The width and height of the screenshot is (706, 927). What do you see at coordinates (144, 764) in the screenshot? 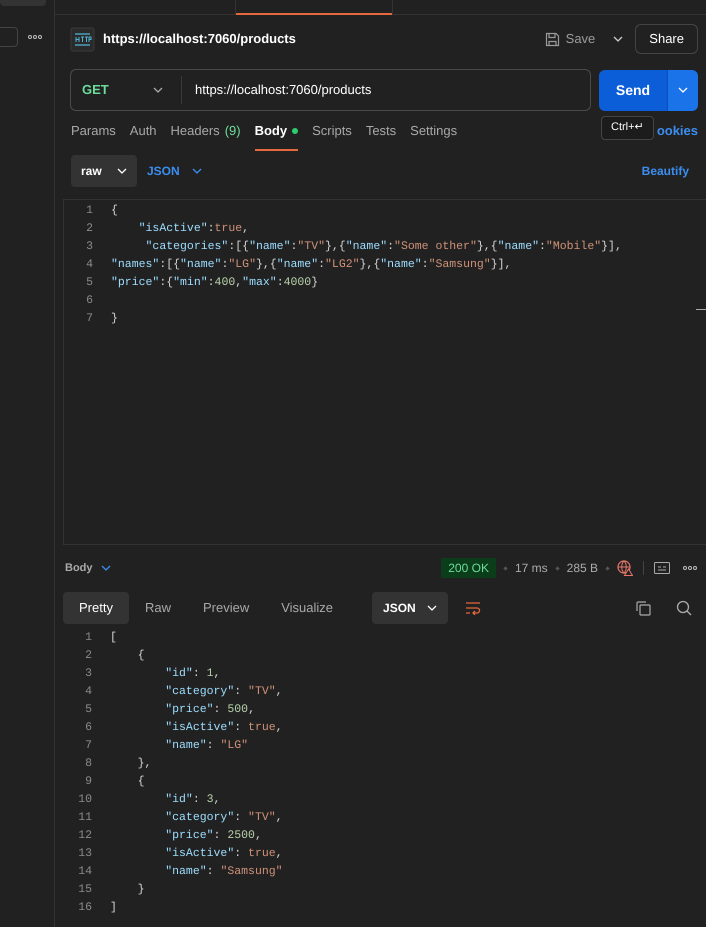
I see `code-line: },` at bounding box center [144, 764].